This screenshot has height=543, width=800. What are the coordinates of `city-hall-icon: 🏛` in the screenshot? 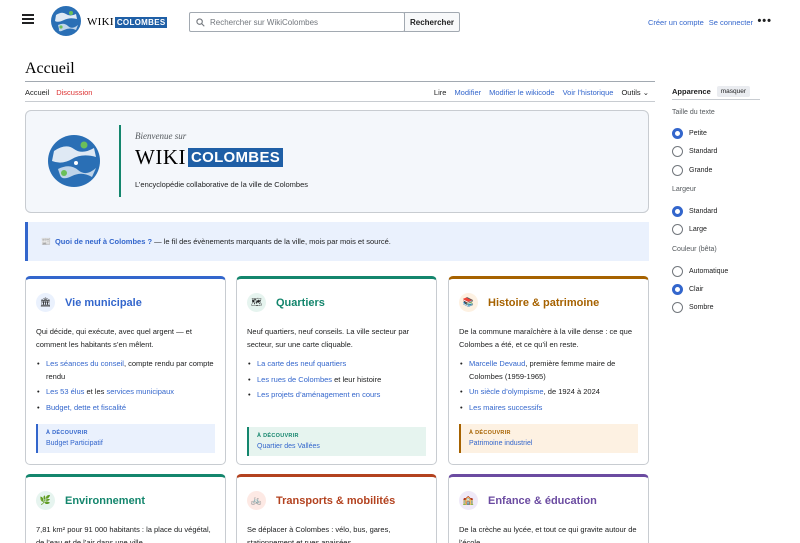 It's located at (45, 302).